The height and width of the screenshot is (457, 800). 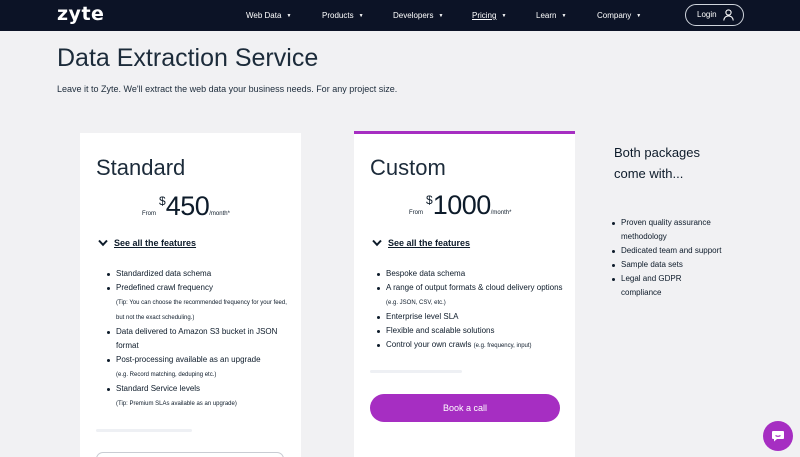 I want to click on plan-price: From$450/month*, so click(x=186, y=206).